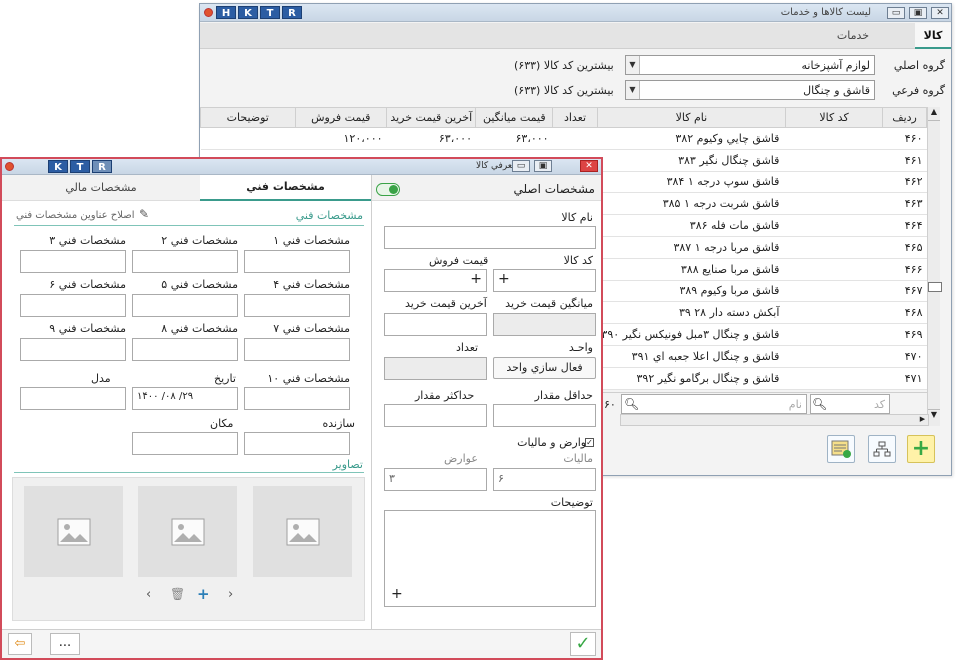 The width and height of the screenshot is (957, 660). What do you see at coordinates (341, 117) in the screenshot?
I see `col-sale-price: قيمت فروش` at bounding box center [341, 117].